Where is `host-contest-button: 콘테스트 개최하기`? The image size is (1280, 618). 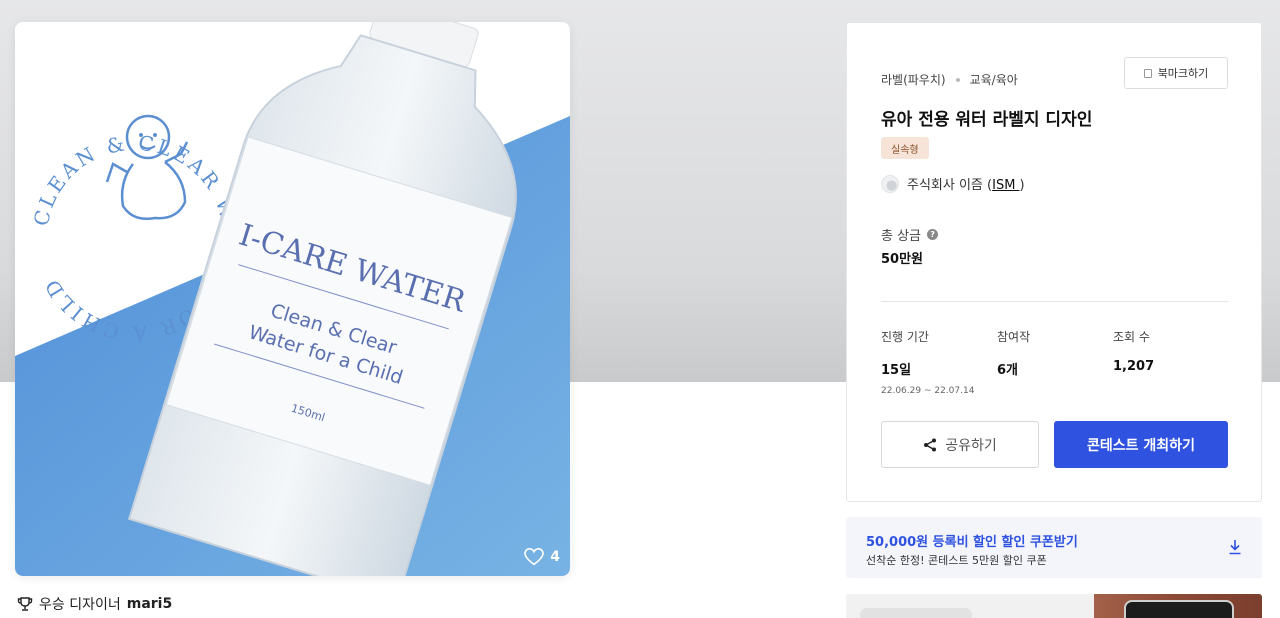
host-contest-button: 콘테스트 개최하기 is located at coordinates (1141, 444).